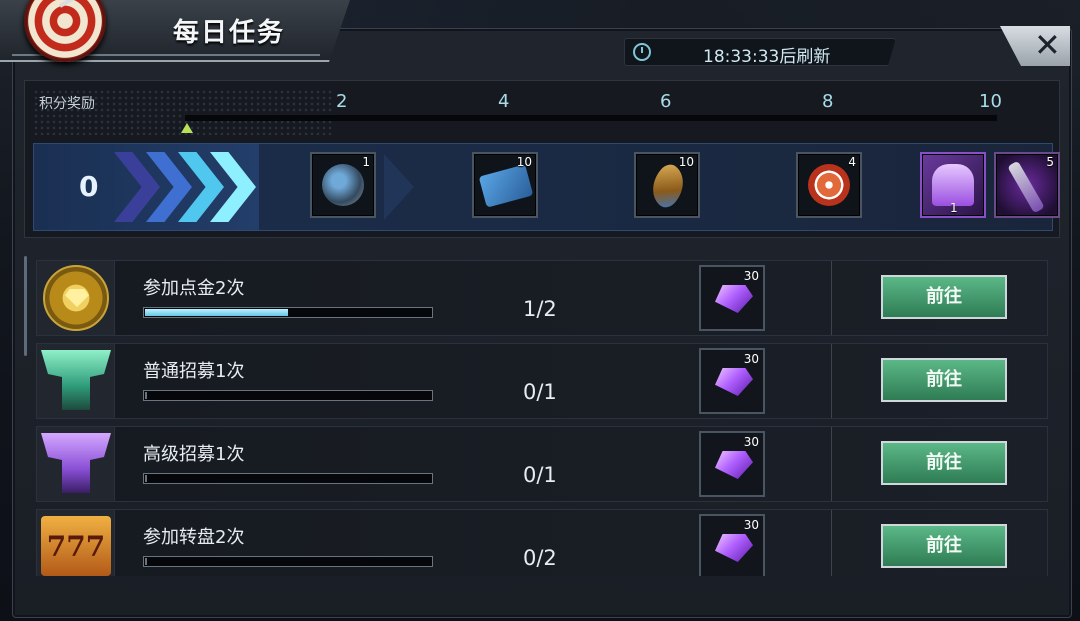 This screenshot has height=621, width=1080. I want to click on reward-qty: 5, so click(1050, 162).